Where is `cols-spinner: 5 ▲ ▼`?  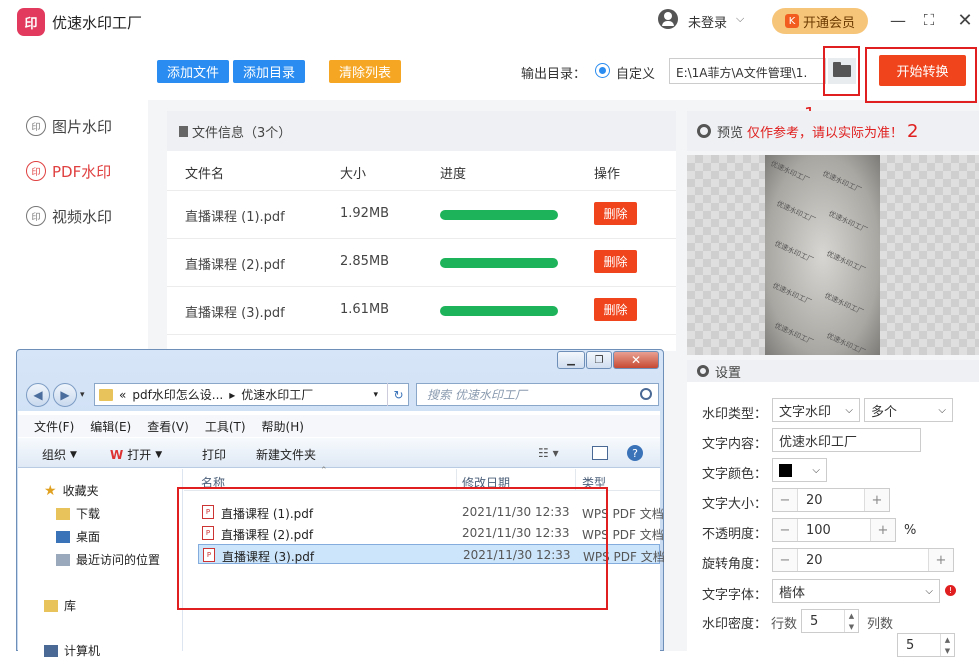 cols-spinner: 5 ▲ ▼ is located at coordinates (926, 645).